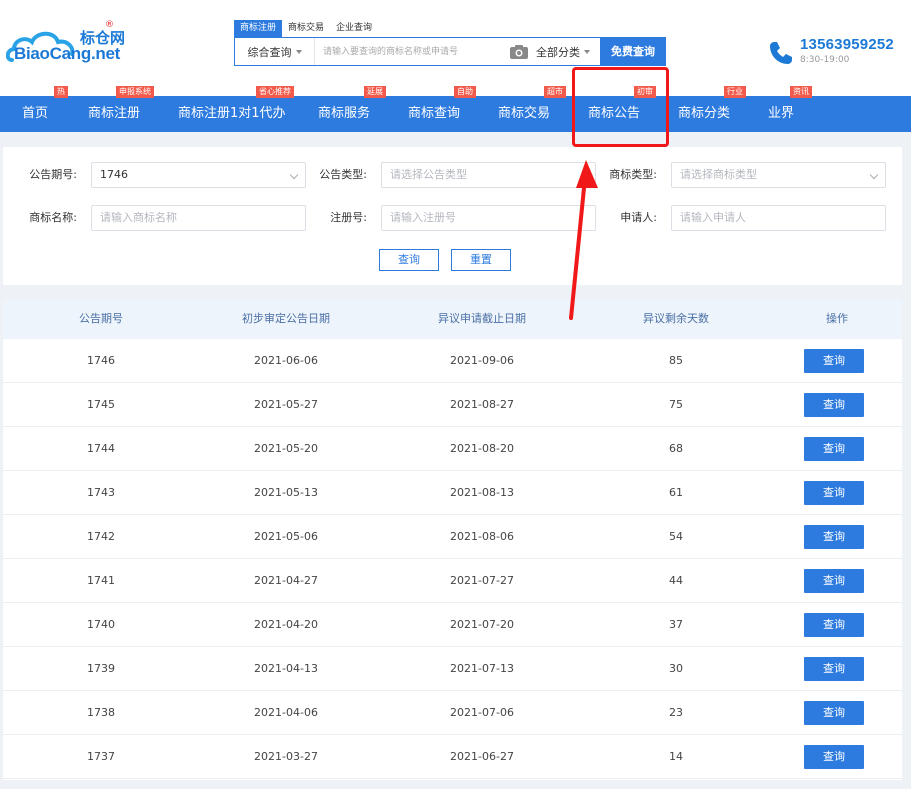  What do you see at coordinates (676, 668) in the screenshot?
I see `cell-remaining-days: 30` at bounding box center [676, 668].